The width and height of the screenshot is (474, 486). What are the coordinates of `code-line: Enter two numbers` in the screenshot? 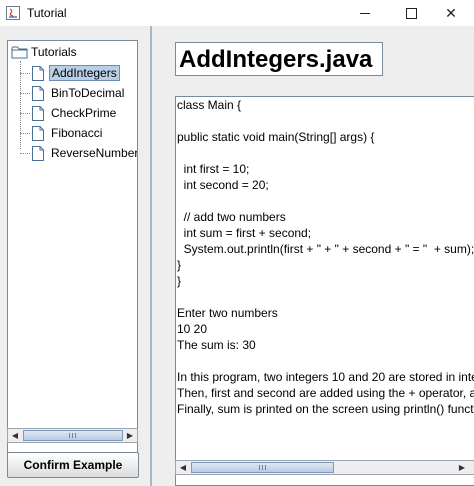 It's located at (227, 313).